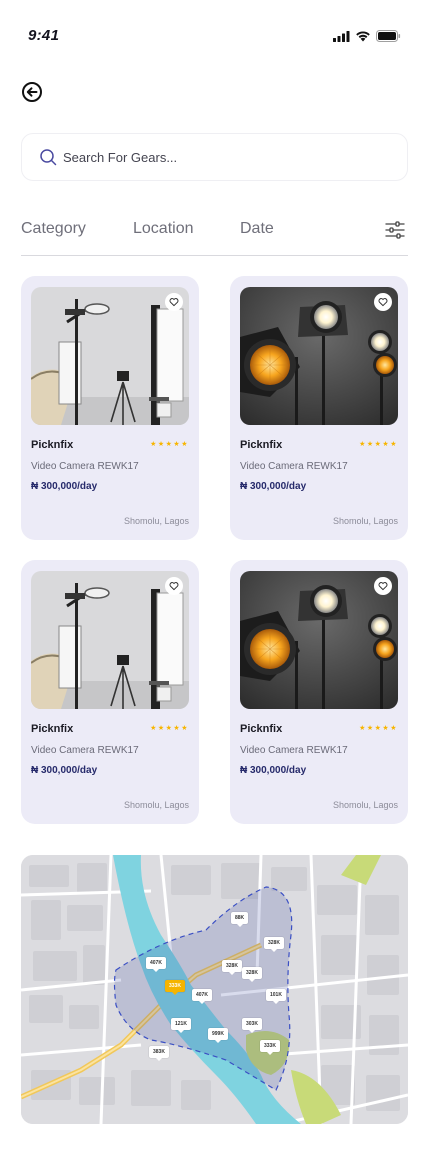 The height and width of the screenshot is (1152, 428). What do you see at coordinates (223, 157) in the screenshot?
I see `search-input` at bounding box center [223, 157].